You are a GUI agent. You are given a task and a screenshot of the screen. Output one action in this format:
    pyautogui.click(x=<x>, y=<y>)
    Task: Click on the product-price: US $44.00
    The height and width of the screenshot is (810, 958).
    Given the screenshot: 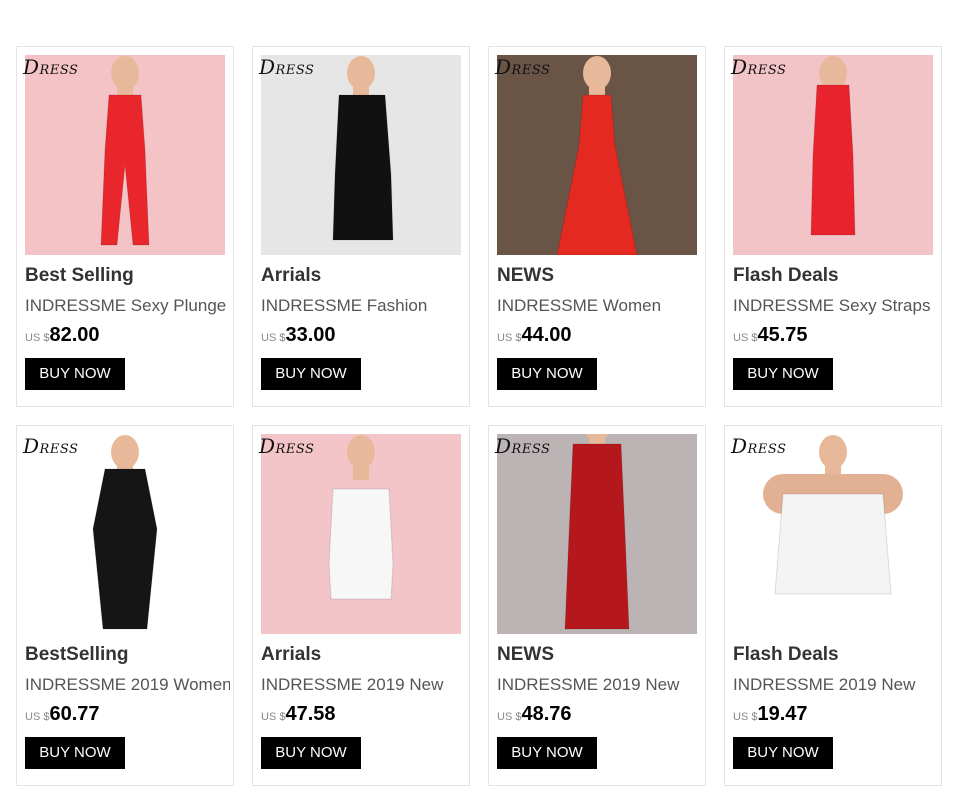 What is the action you would take?
    pyautogui.click(x=534, y=335)
    